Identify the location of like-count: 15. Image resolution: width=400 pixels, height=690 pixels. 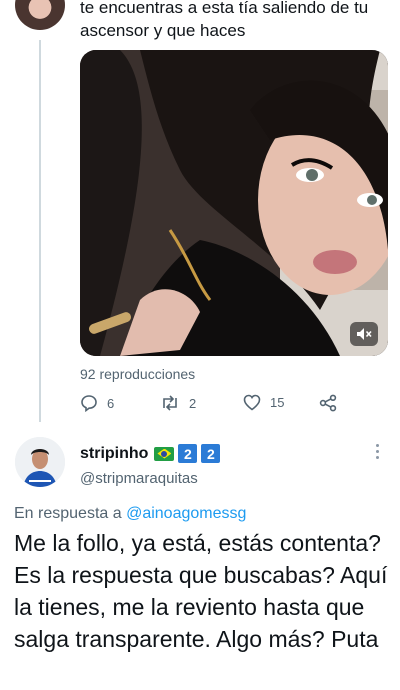
(277, 402).